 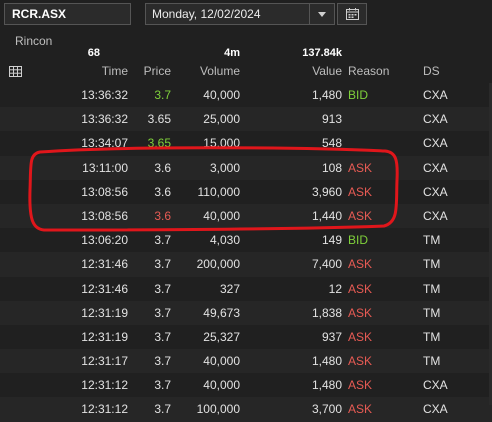 What do you see at coordinates (104, 385) in the screenshot?
I see `time-cell: 12:31:12` at bounding box center [104, 385].